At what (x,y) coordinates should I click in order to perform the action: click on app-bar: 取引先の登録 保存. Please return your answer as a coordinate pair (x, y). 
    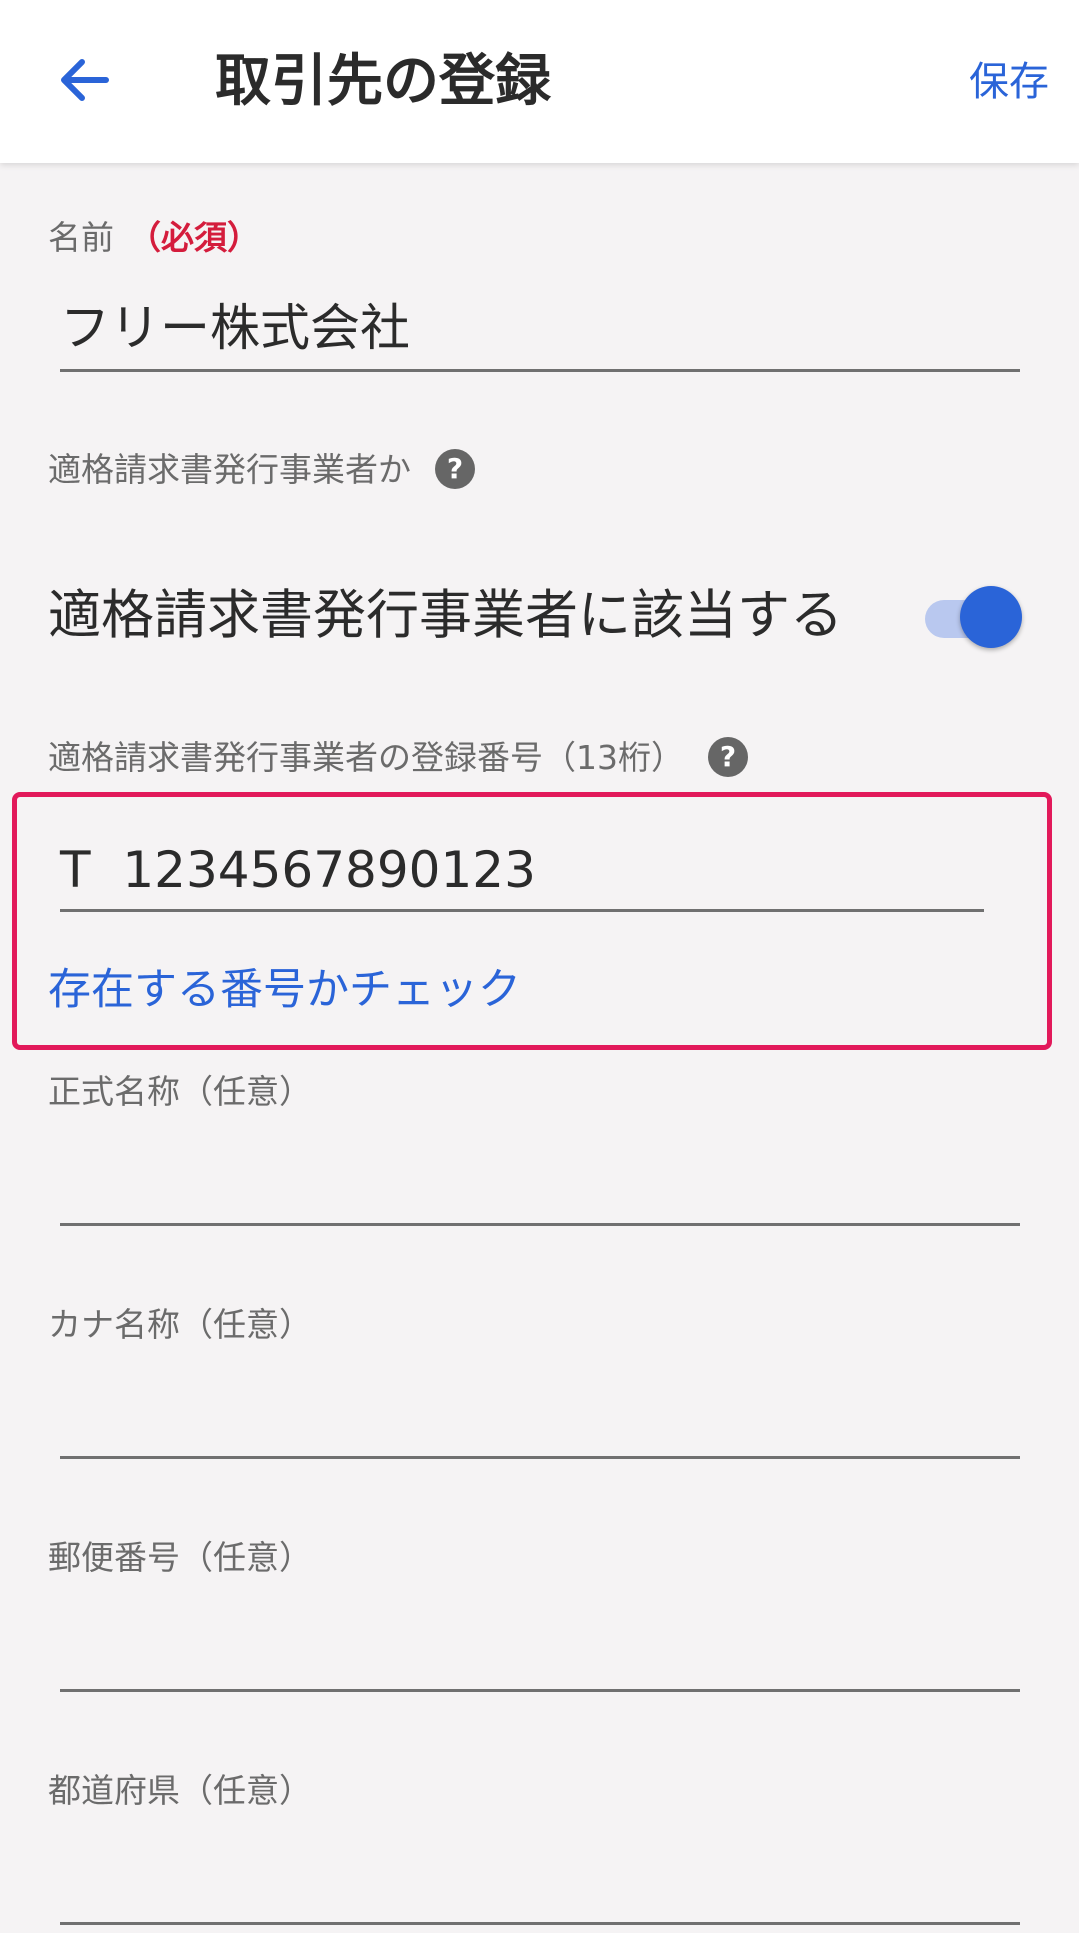
    Looking at the image, I should click on (539, 81).